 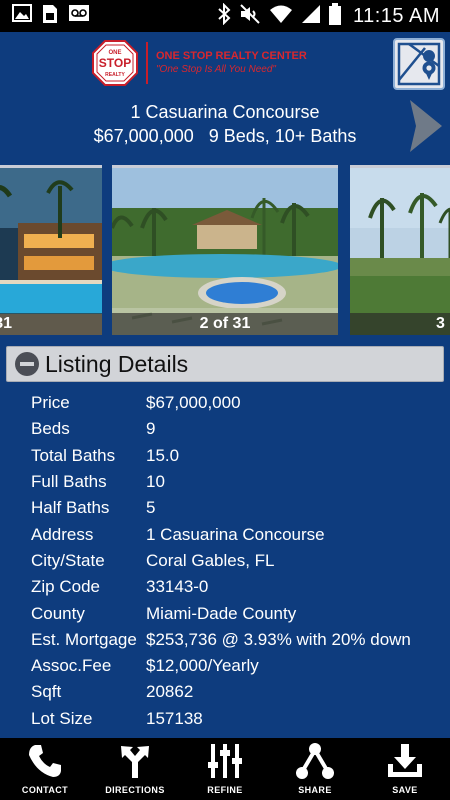 What do you see at coordinates (405, 761) in the screenshot?
I see `download-icon` at bounding box center [405, 761].